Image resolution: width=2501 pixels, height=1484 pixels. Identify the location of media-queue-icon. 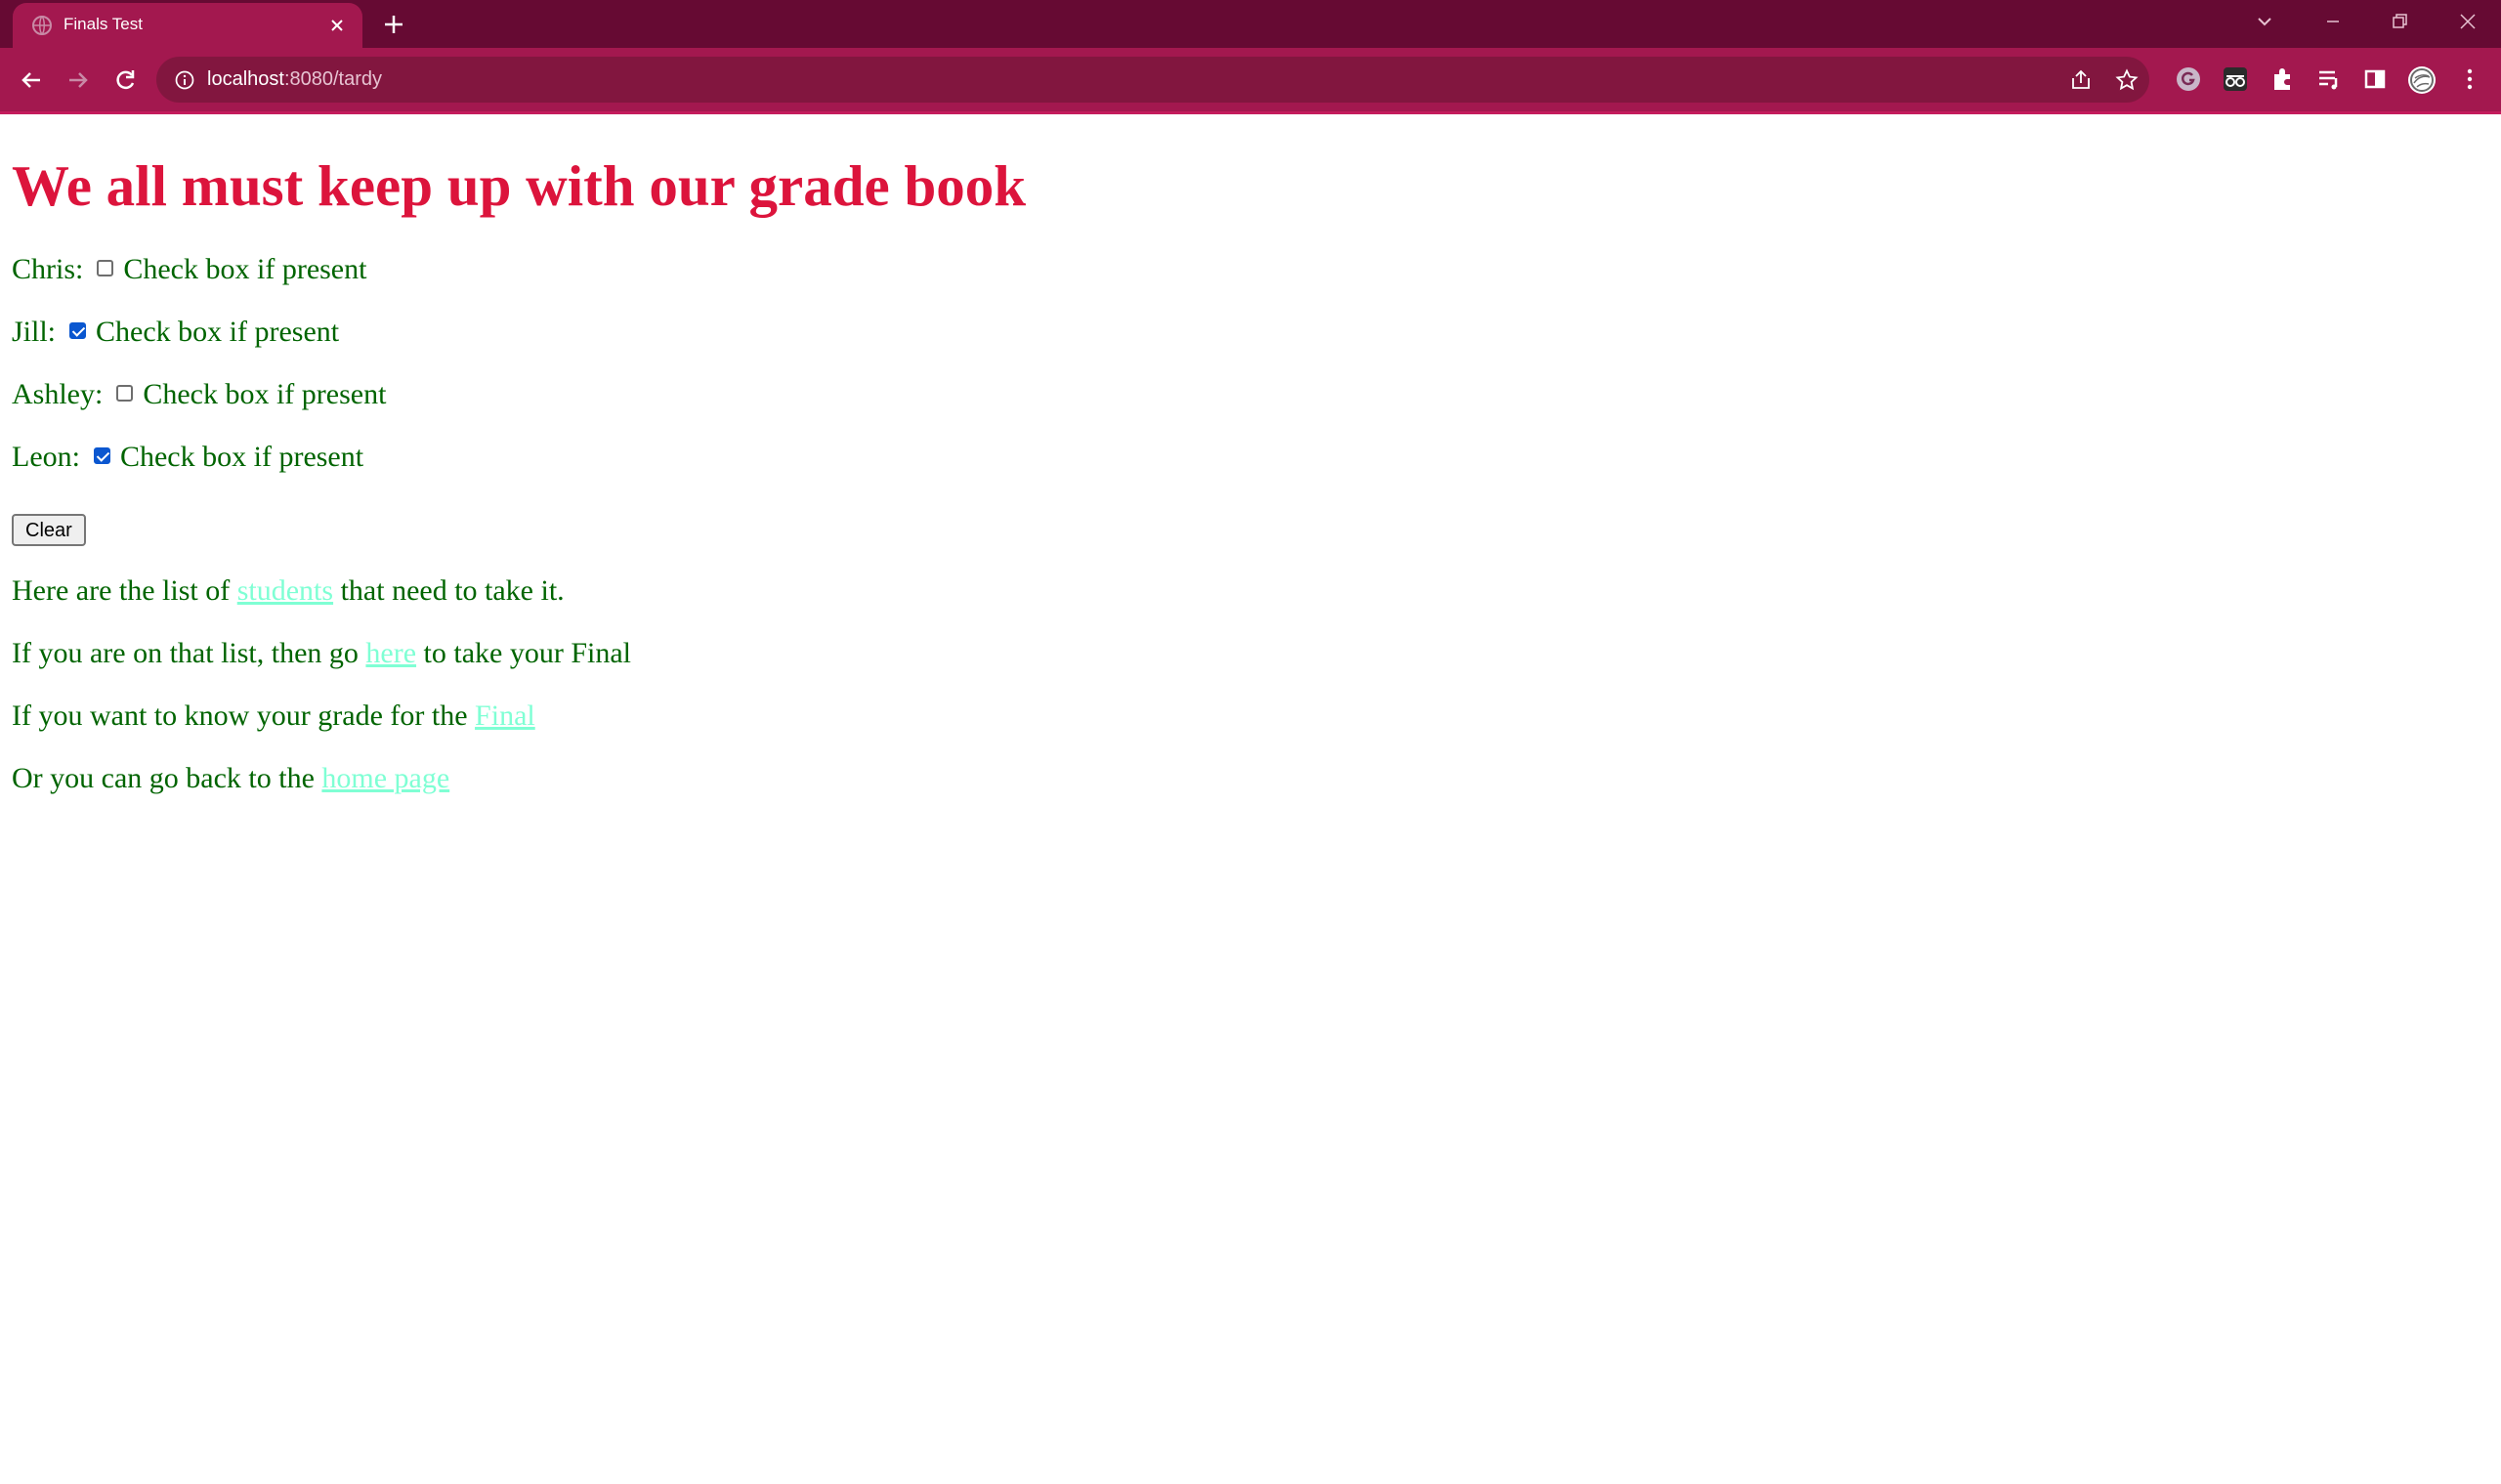
(2329, 79).